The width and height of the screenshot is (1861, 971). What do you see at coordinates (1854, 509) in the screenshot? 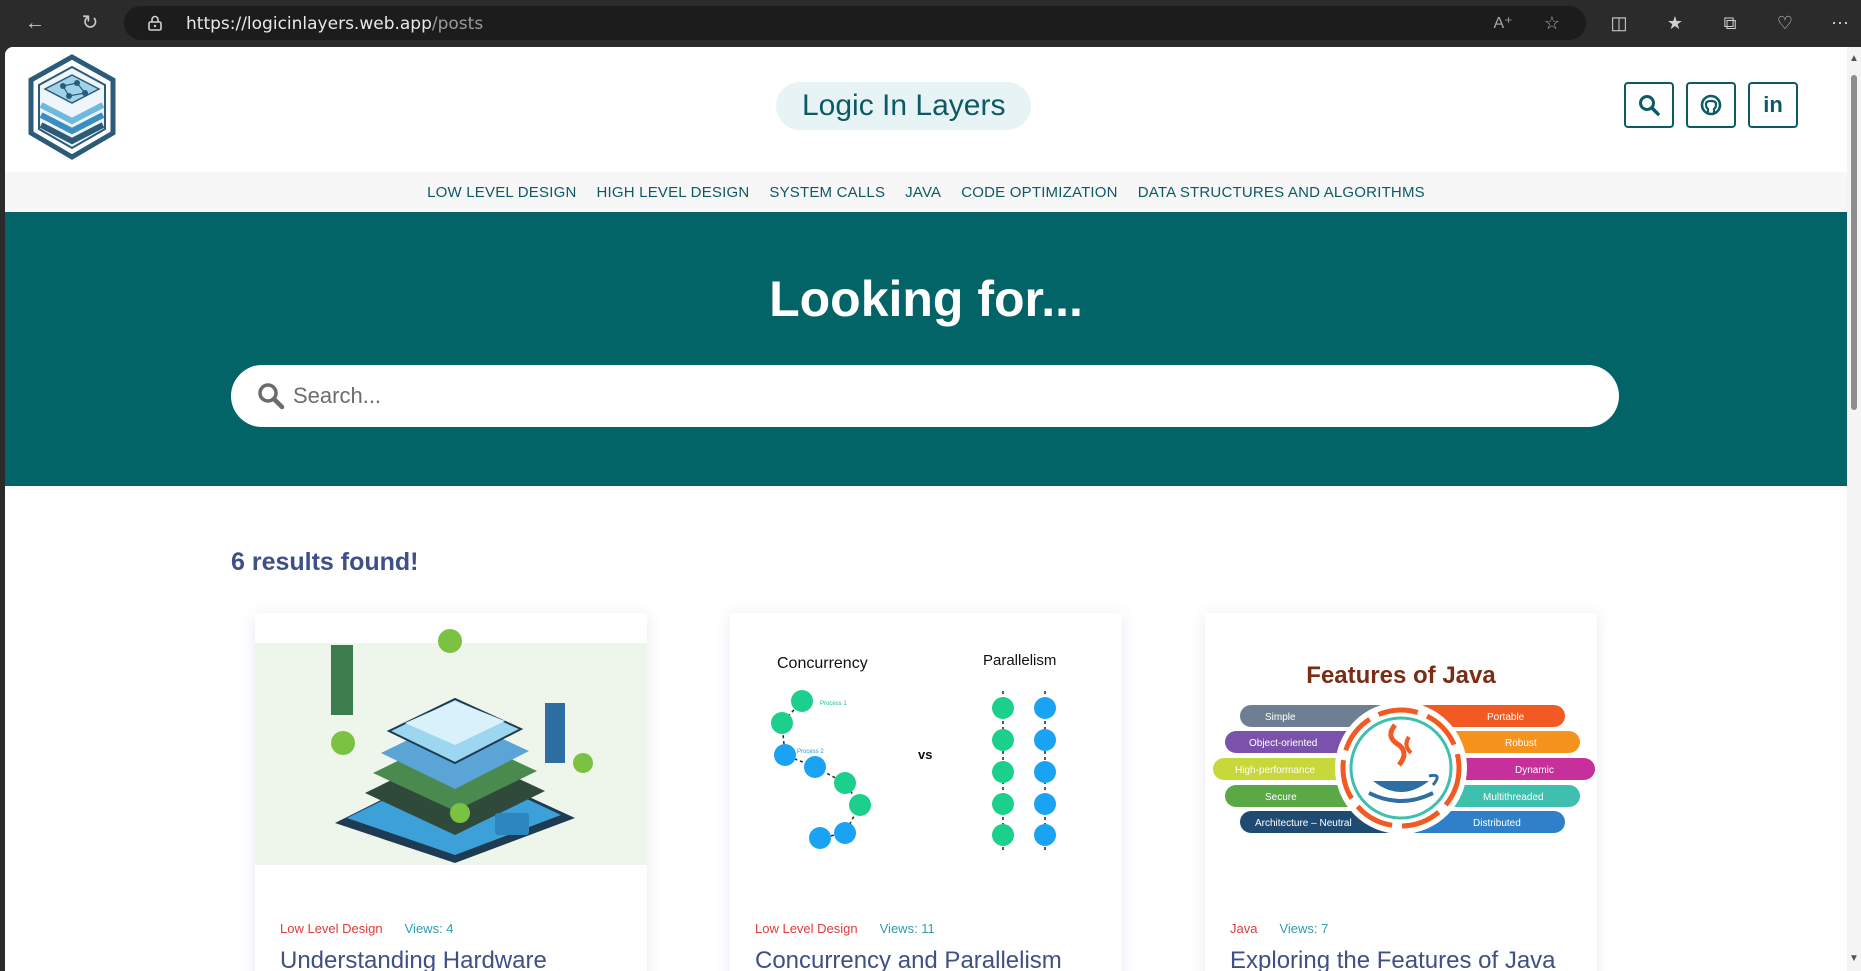
I see `page-scrollbar: ▲ ▼` at bounding box center [1854, 509].